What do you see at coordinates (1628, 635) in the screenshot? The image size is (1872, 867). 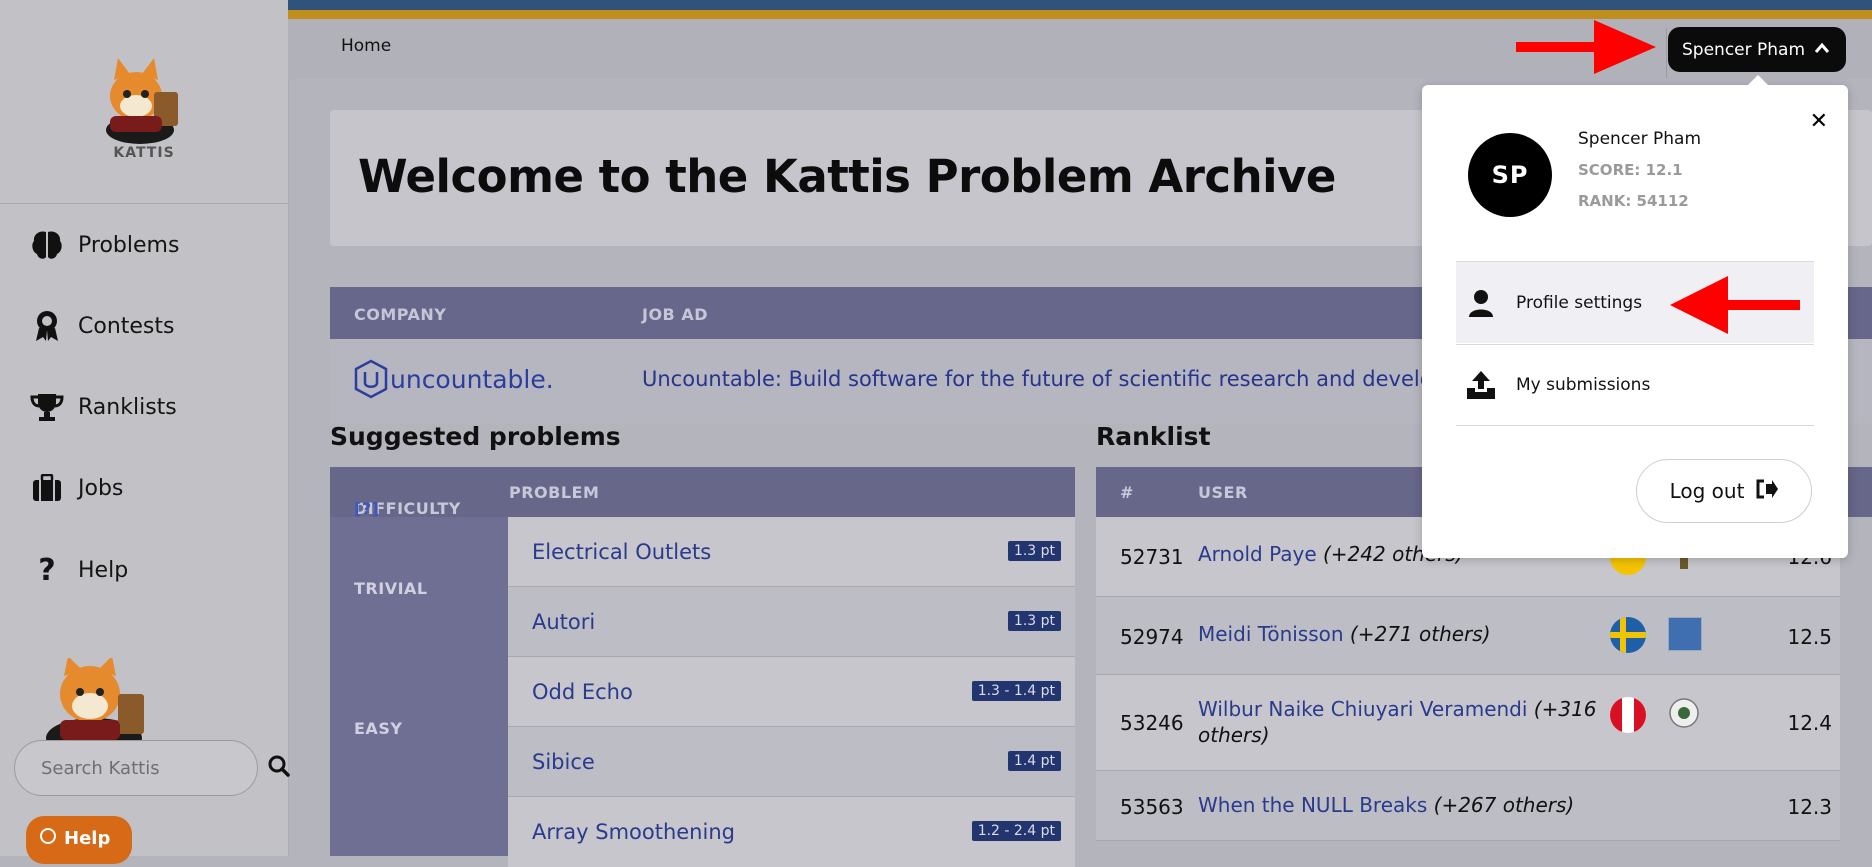 I see `flag-sweden-icon` at bounding box center [1628, 635].